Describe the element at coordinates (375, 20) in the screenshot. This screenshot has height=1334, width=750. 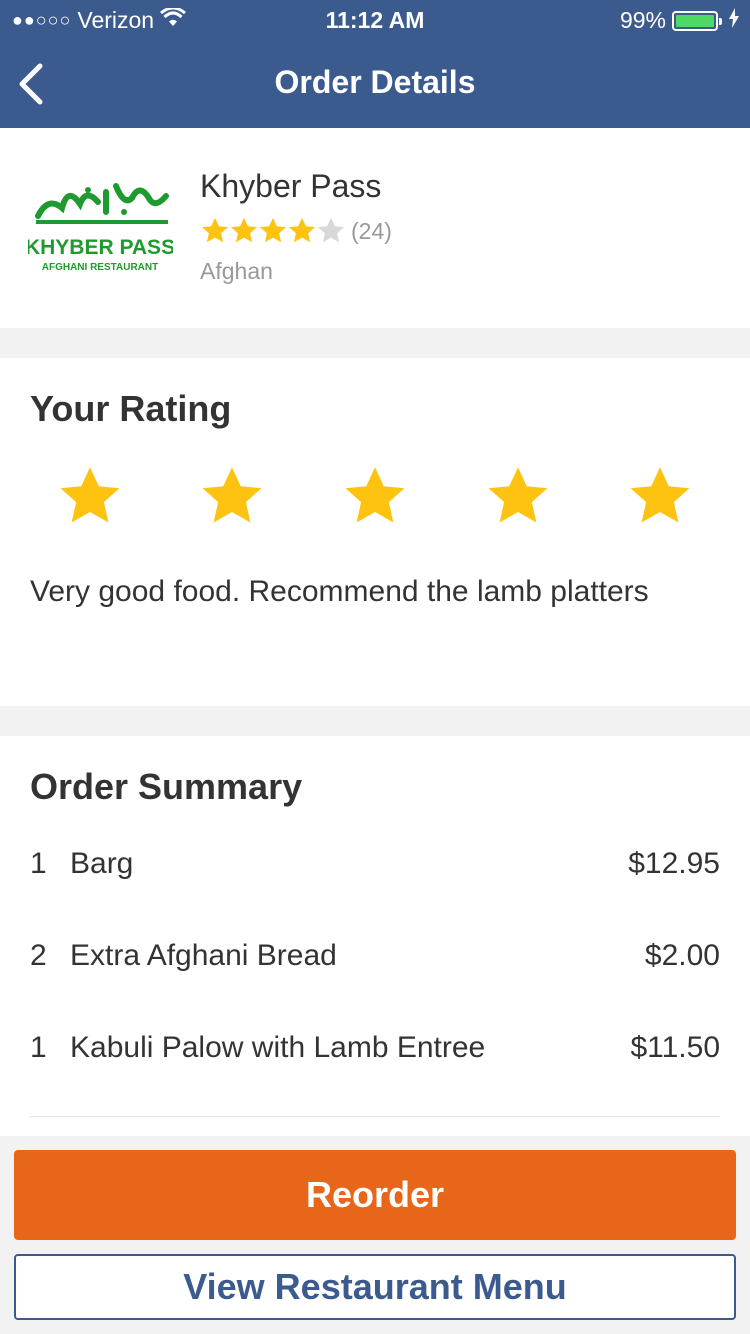
I see `status-bar: ●●○○○ Verizon 11:12 AM 99%` at that location.